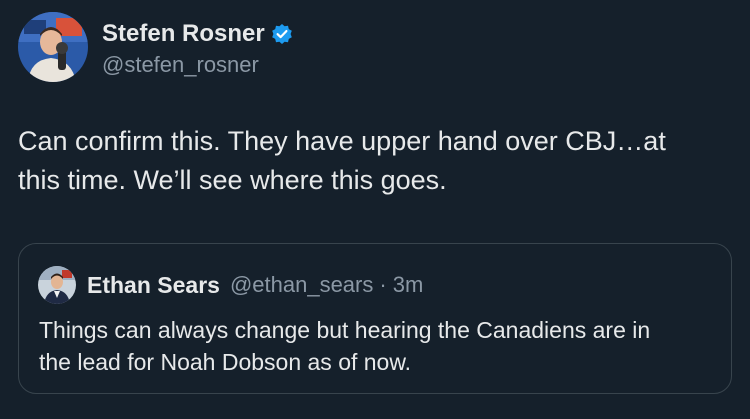 This screenshot has height=419, width=750. What do you see at coordinates (282, 34) in the screenshot?
I see `verified-badge-icon` at bounding box center [282, 34].